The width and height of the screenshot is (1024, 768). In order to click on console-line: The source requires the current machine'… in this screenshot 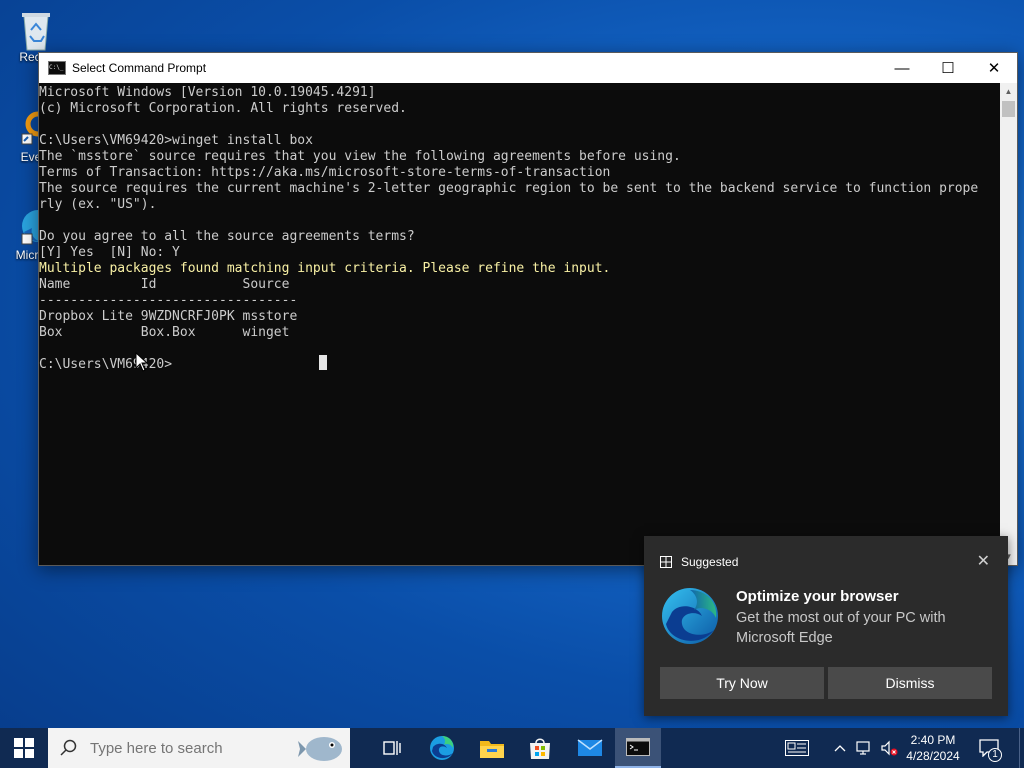, I will do `click(509, 188)`.